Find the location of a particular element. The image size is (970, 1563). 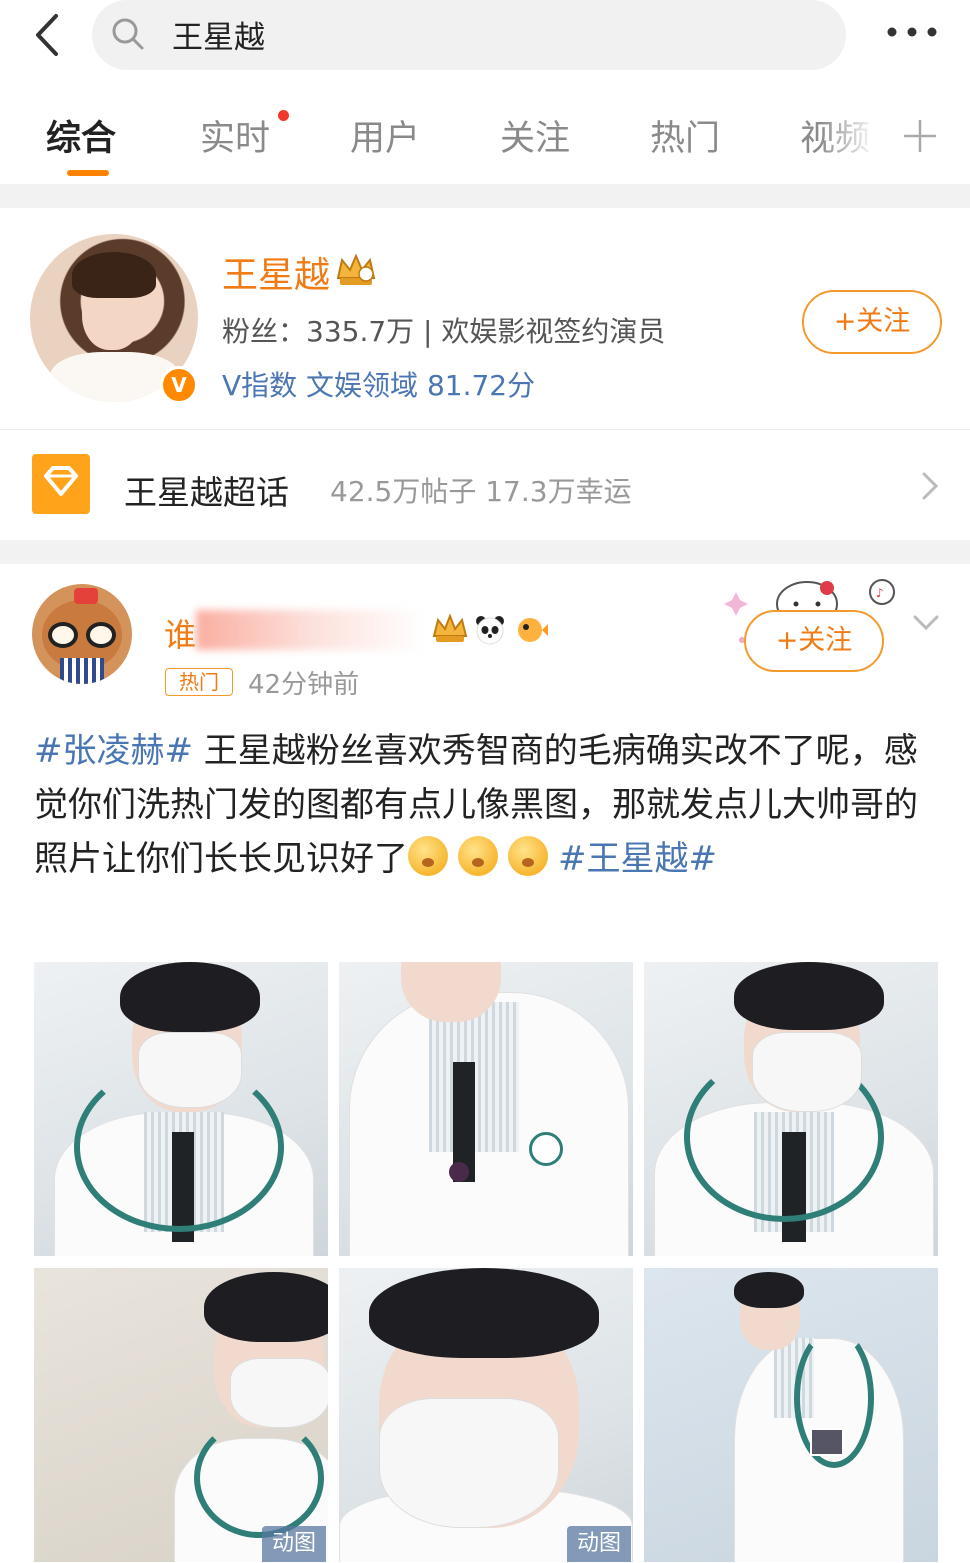

search-query: 王星越 is located at coordinates (218, 38).